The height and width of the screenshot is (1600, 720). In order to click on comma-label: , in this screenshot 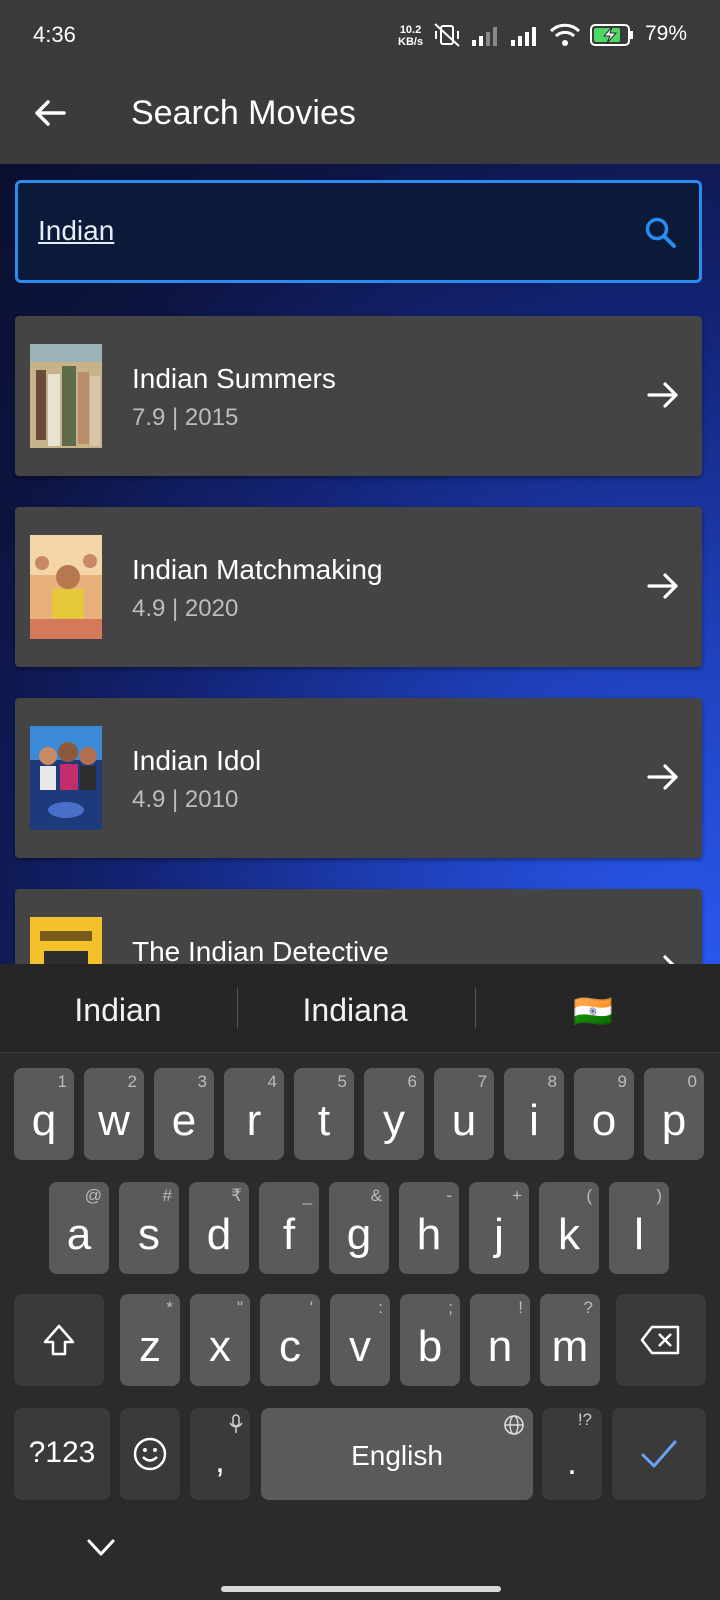, I will do `click(220, 1461)`.